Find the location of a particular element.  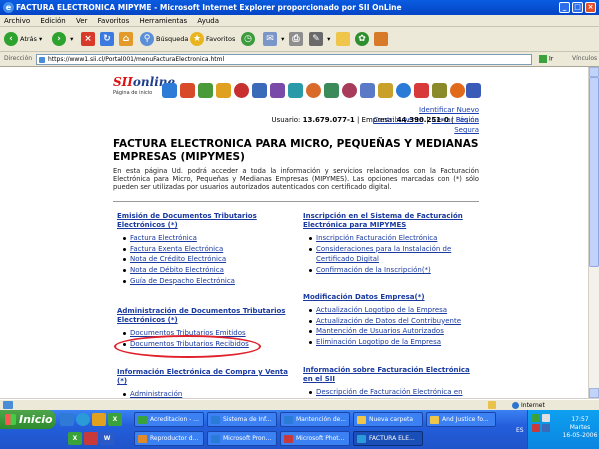

mail-button: ✉ ▾ is located at coordinates (273, 39).